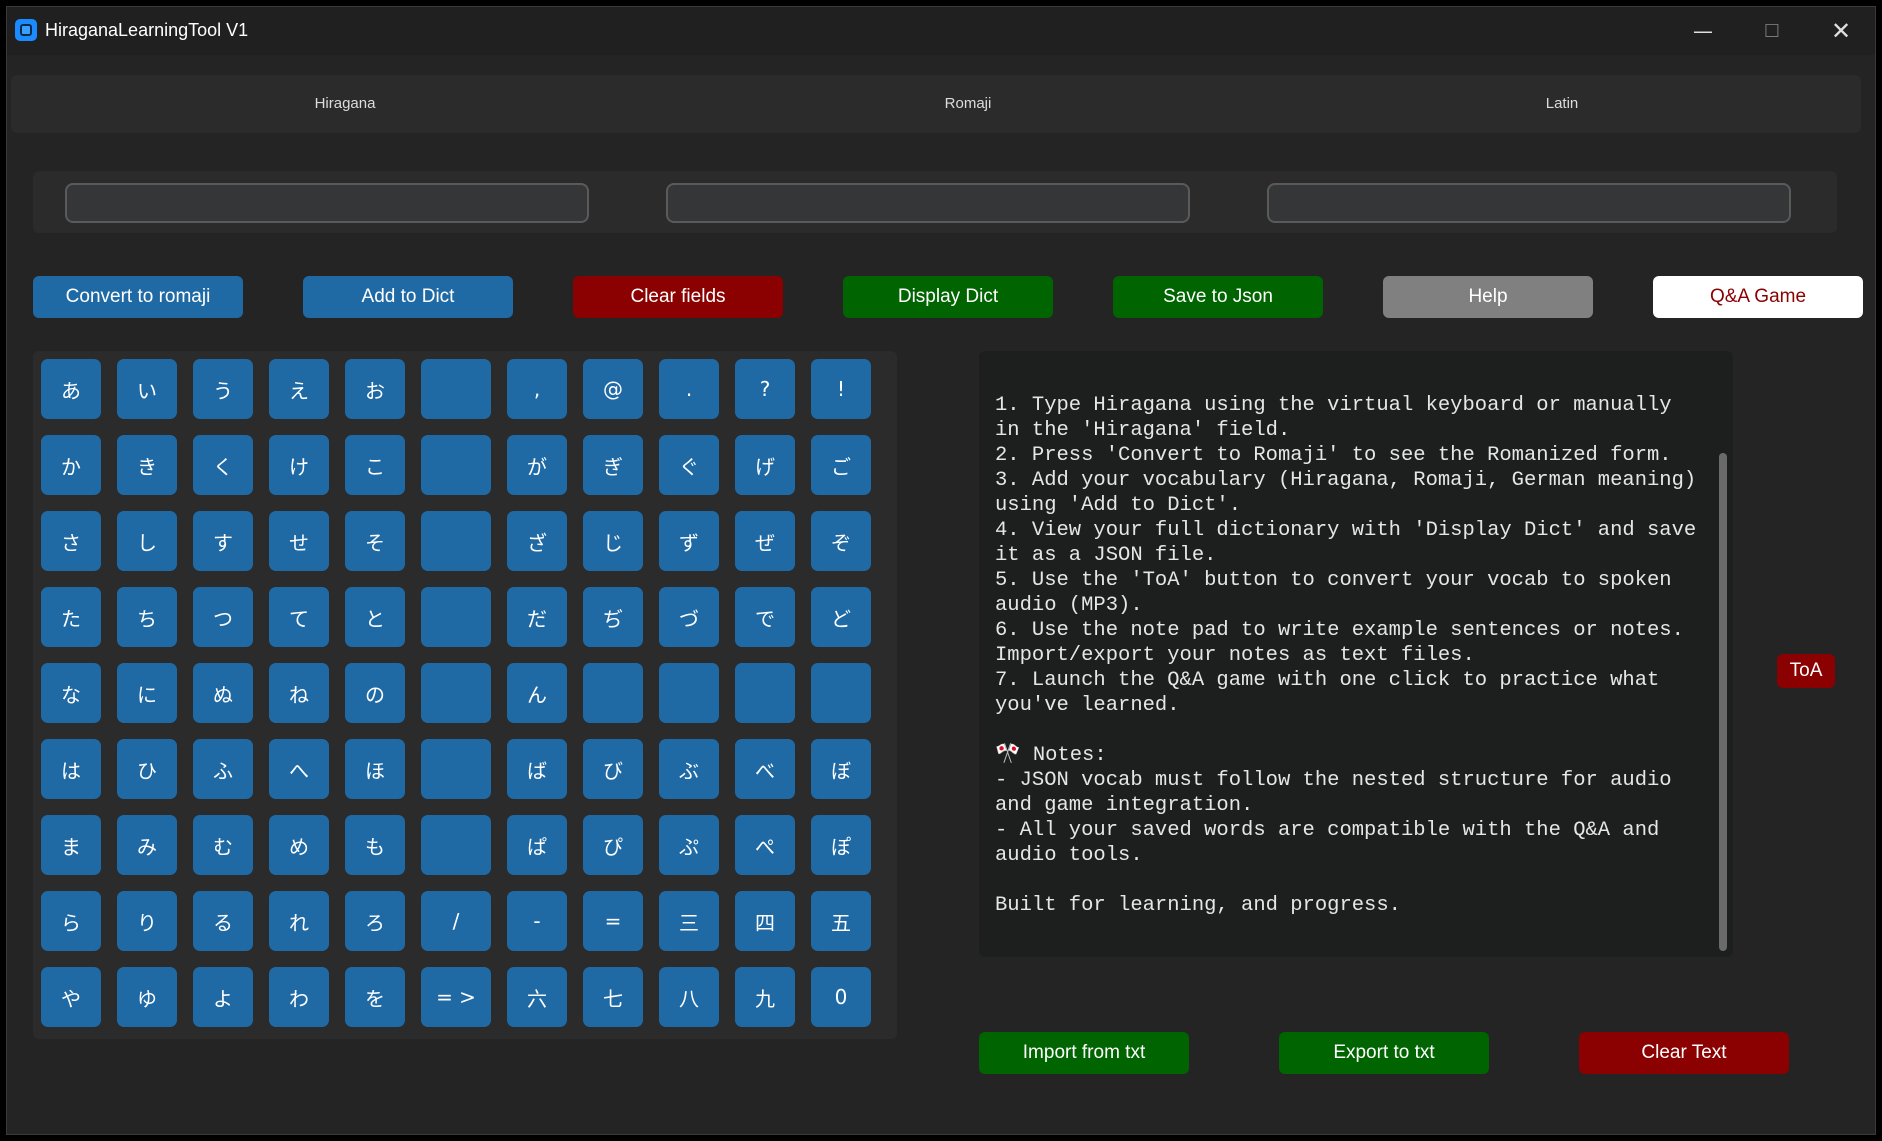 The height and width of the screenshot is (1141, 1882). Describe the element at coordinates (1758, 297) in the screenshot. I see `qa-game-button: Q&A Game` at that location.